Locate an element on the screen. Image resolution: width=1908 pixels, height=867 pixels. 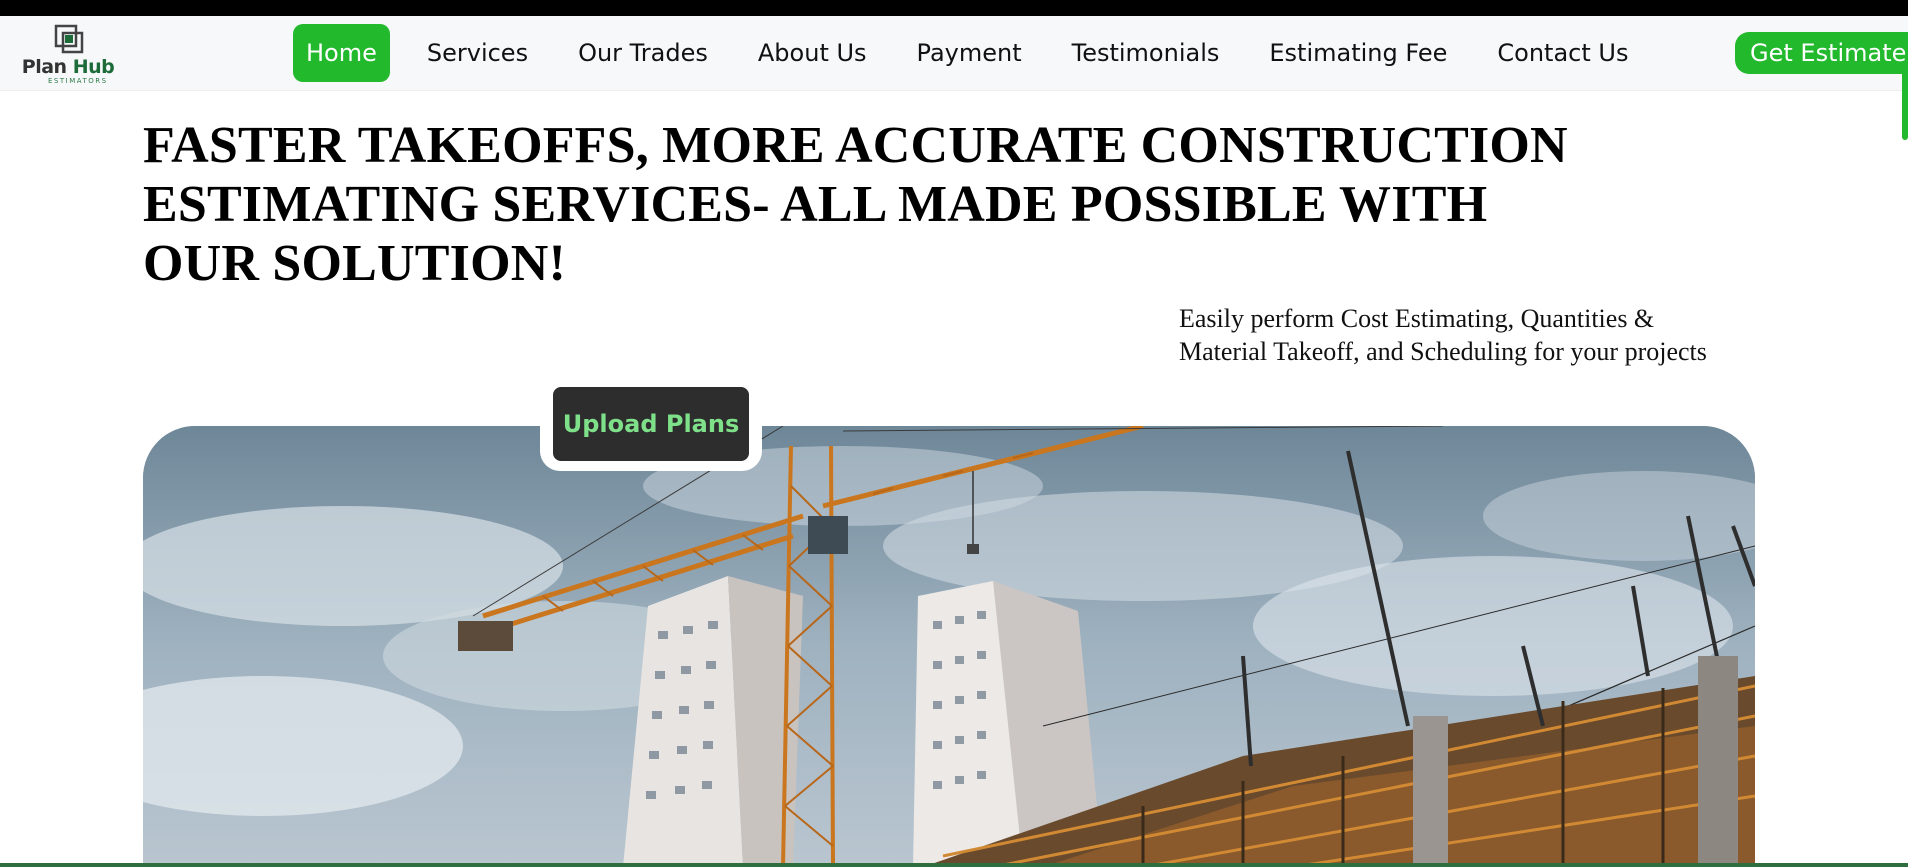
nav-about-us: About Us is located at coordinates (812, 53).